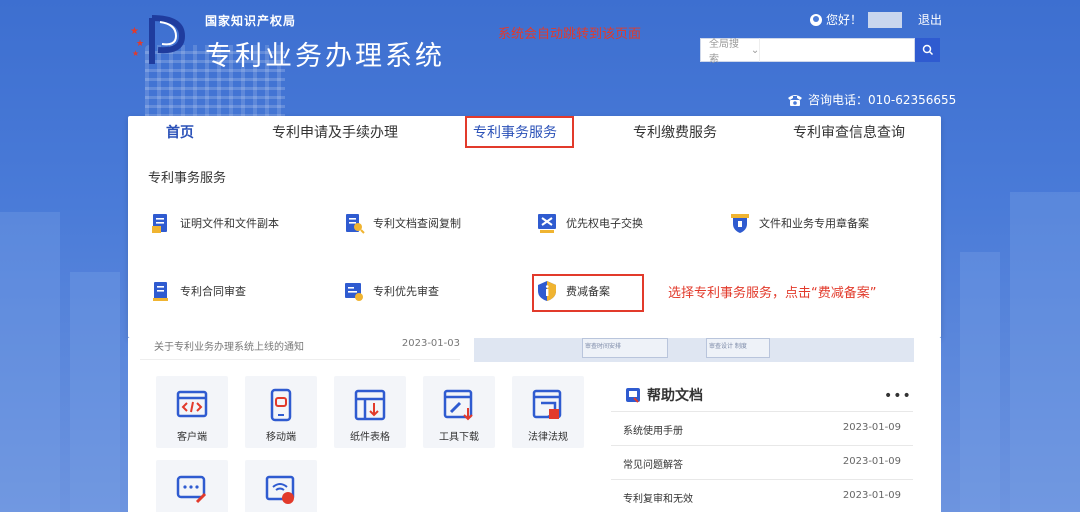 Image resolution: width=1080 pixels, height=512 pixels. I want to click on nav-highlight-box, so click(519, 132).